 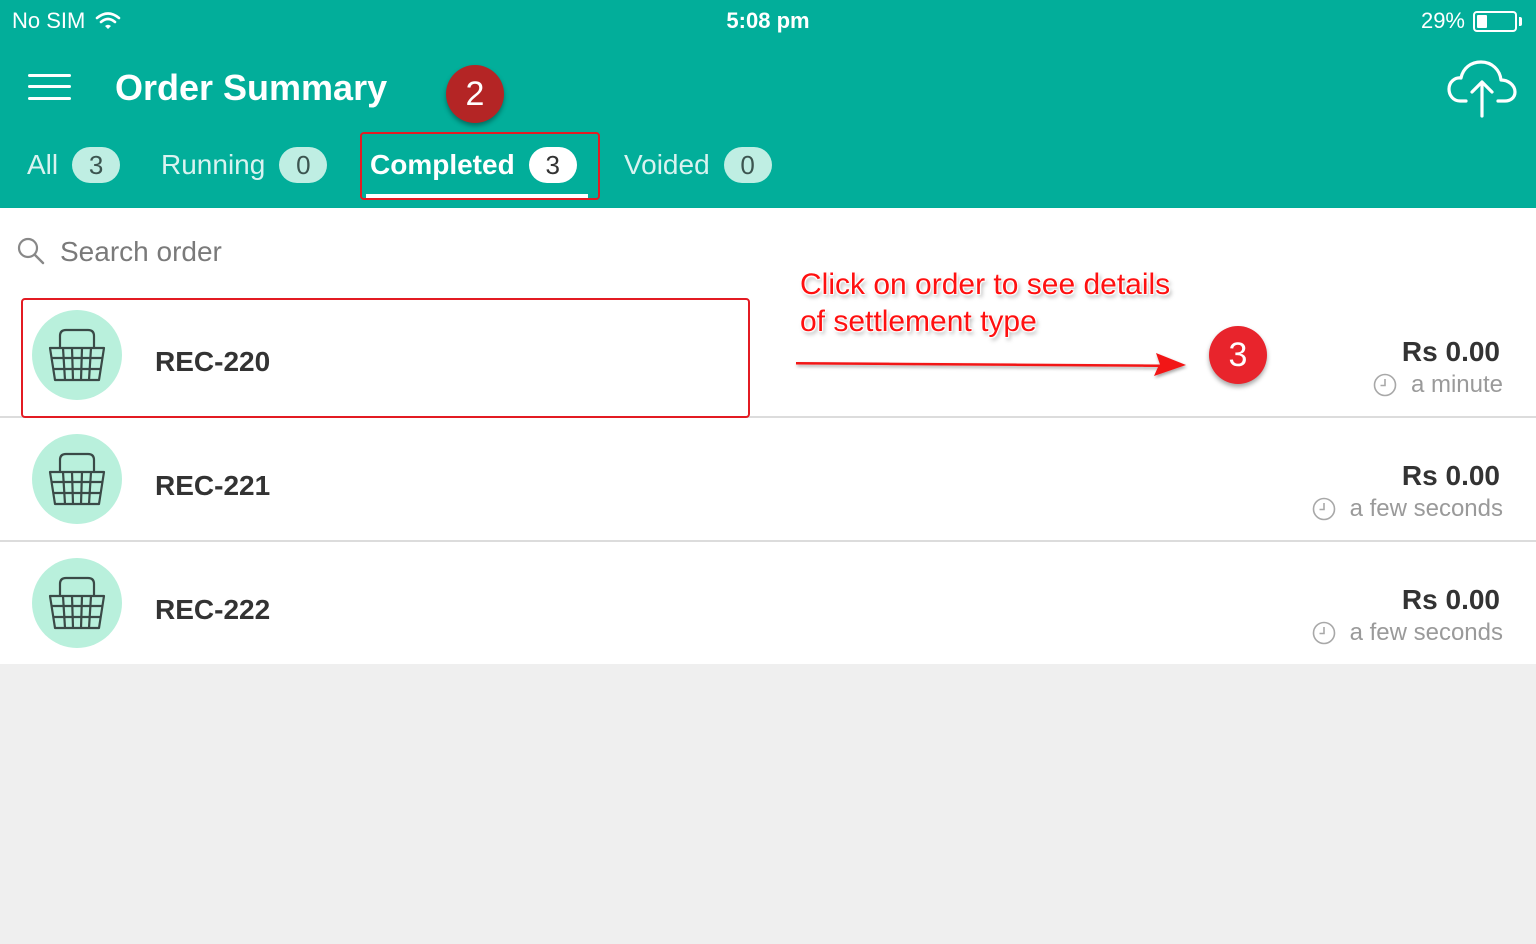 I want to click on order-row-rec-221: REC-221 Rs 0.00 a few seconds, so click(x=768, y=479).